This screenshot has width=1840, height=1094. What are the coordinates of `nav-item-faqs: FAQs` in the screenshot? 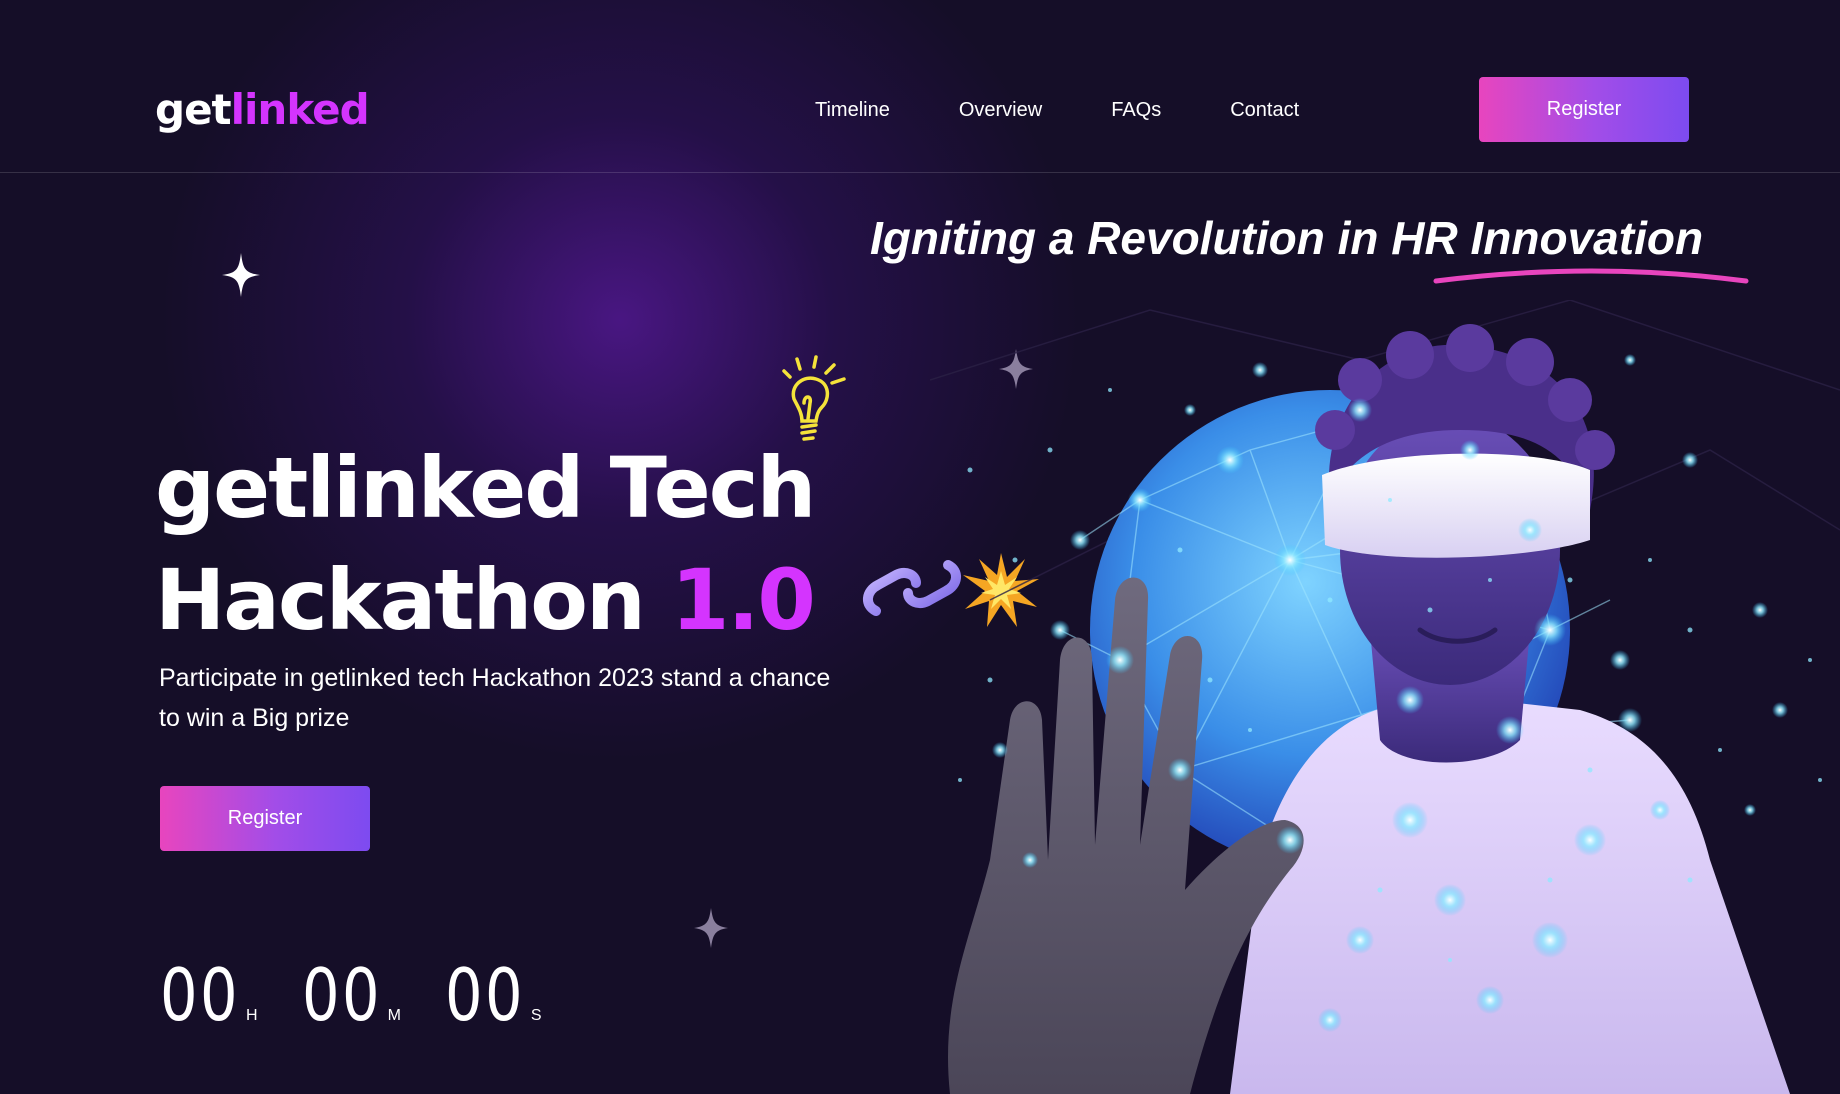 It's located at (1136, 110).